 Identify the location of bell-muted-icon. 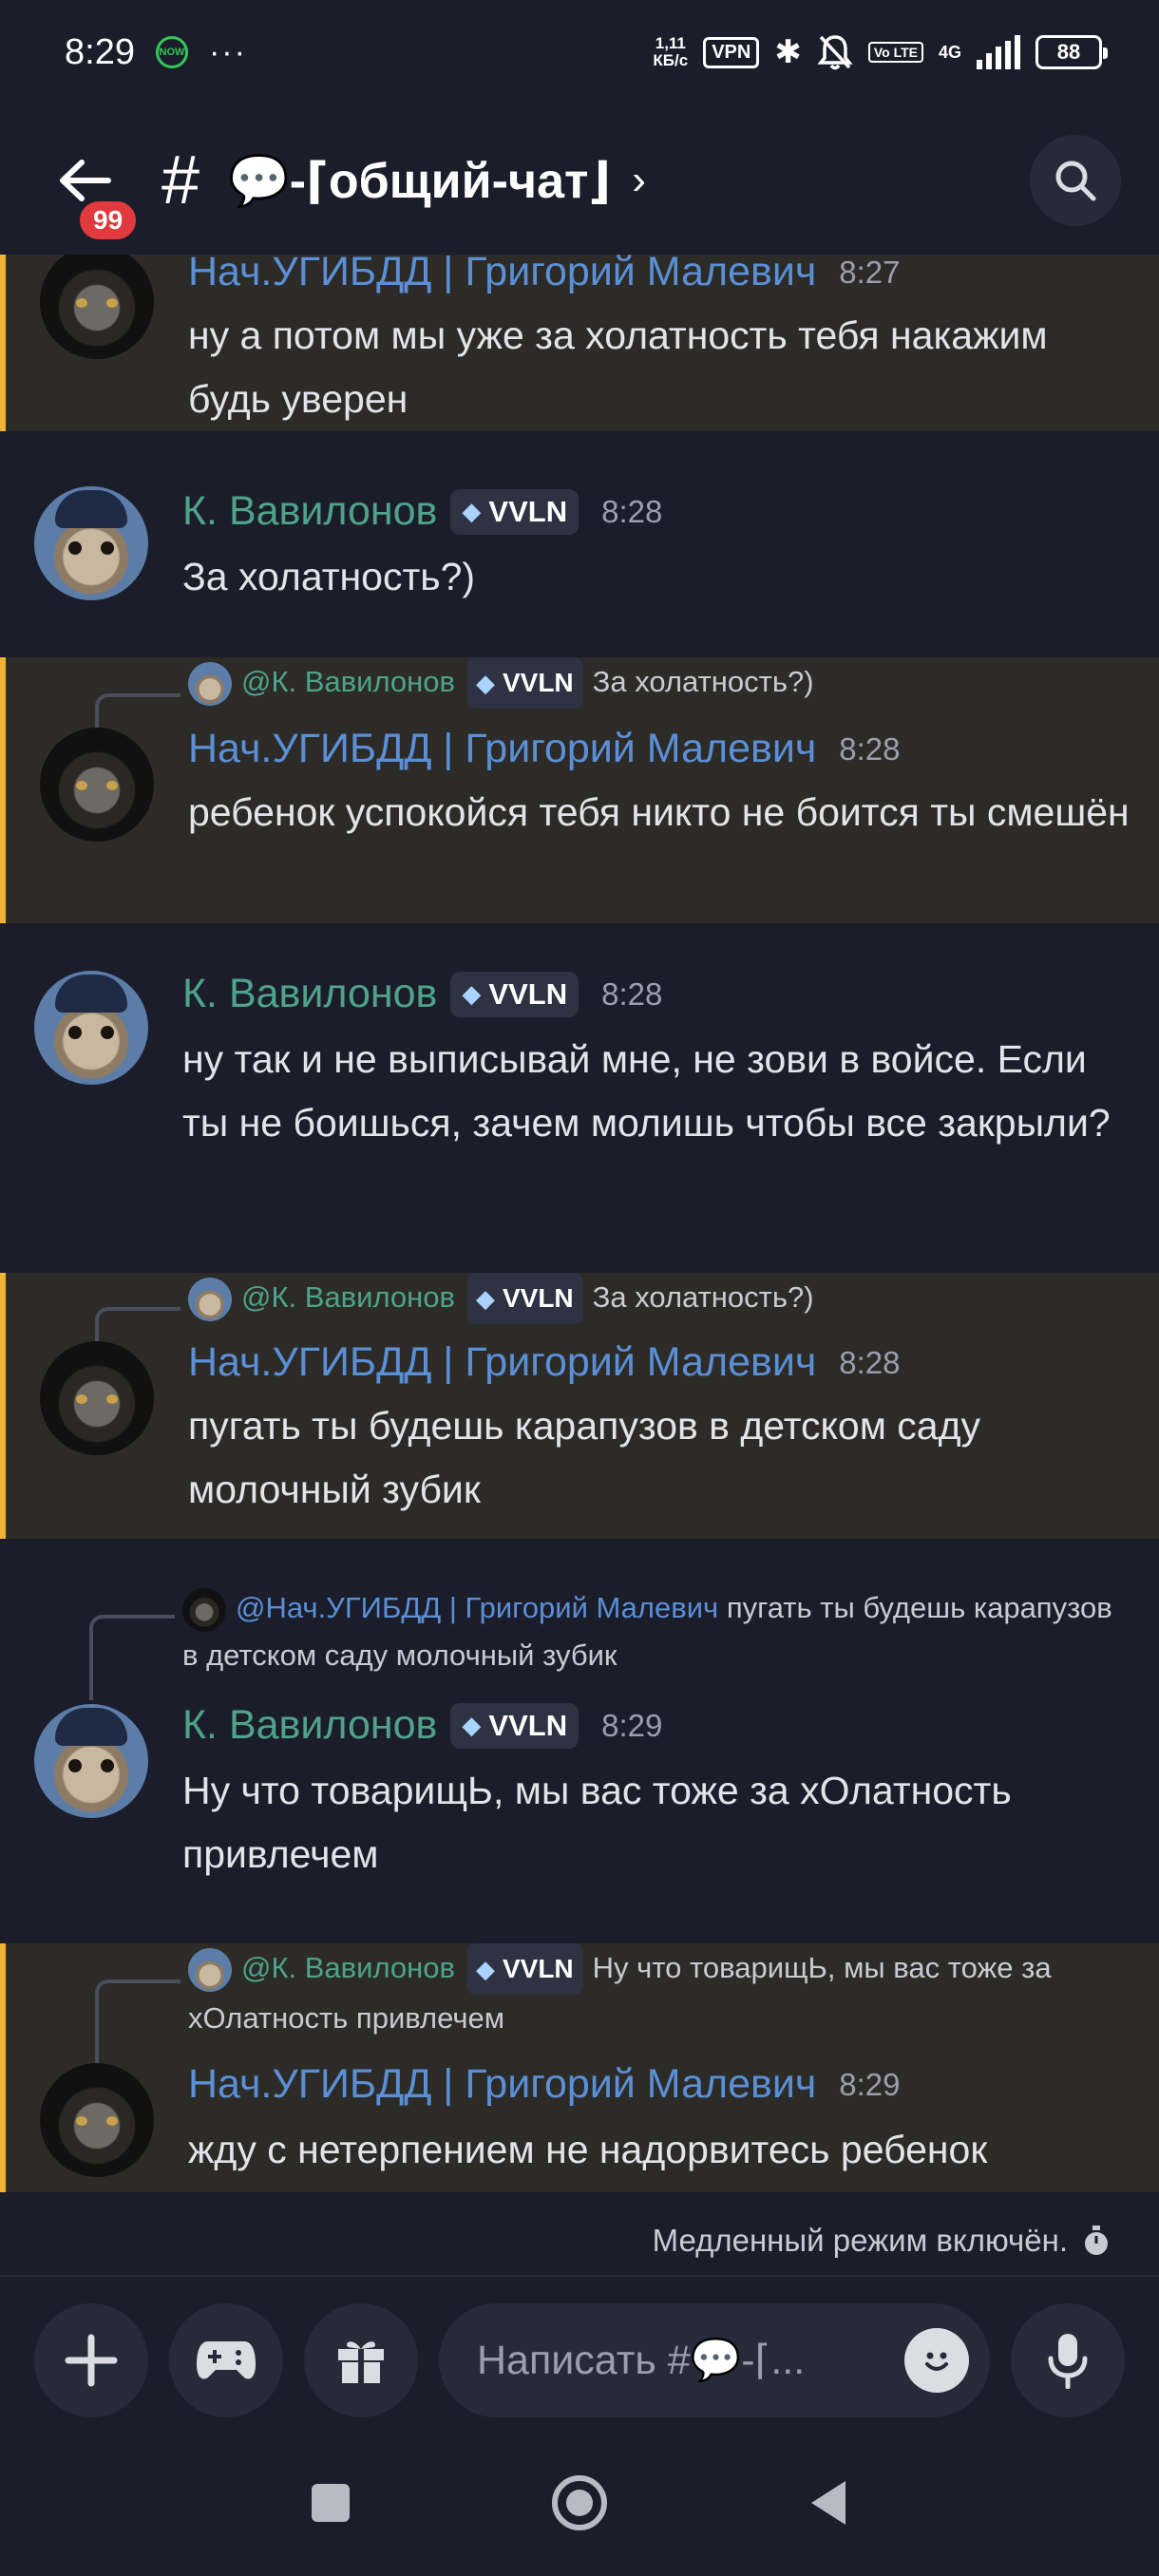
(835, 52).